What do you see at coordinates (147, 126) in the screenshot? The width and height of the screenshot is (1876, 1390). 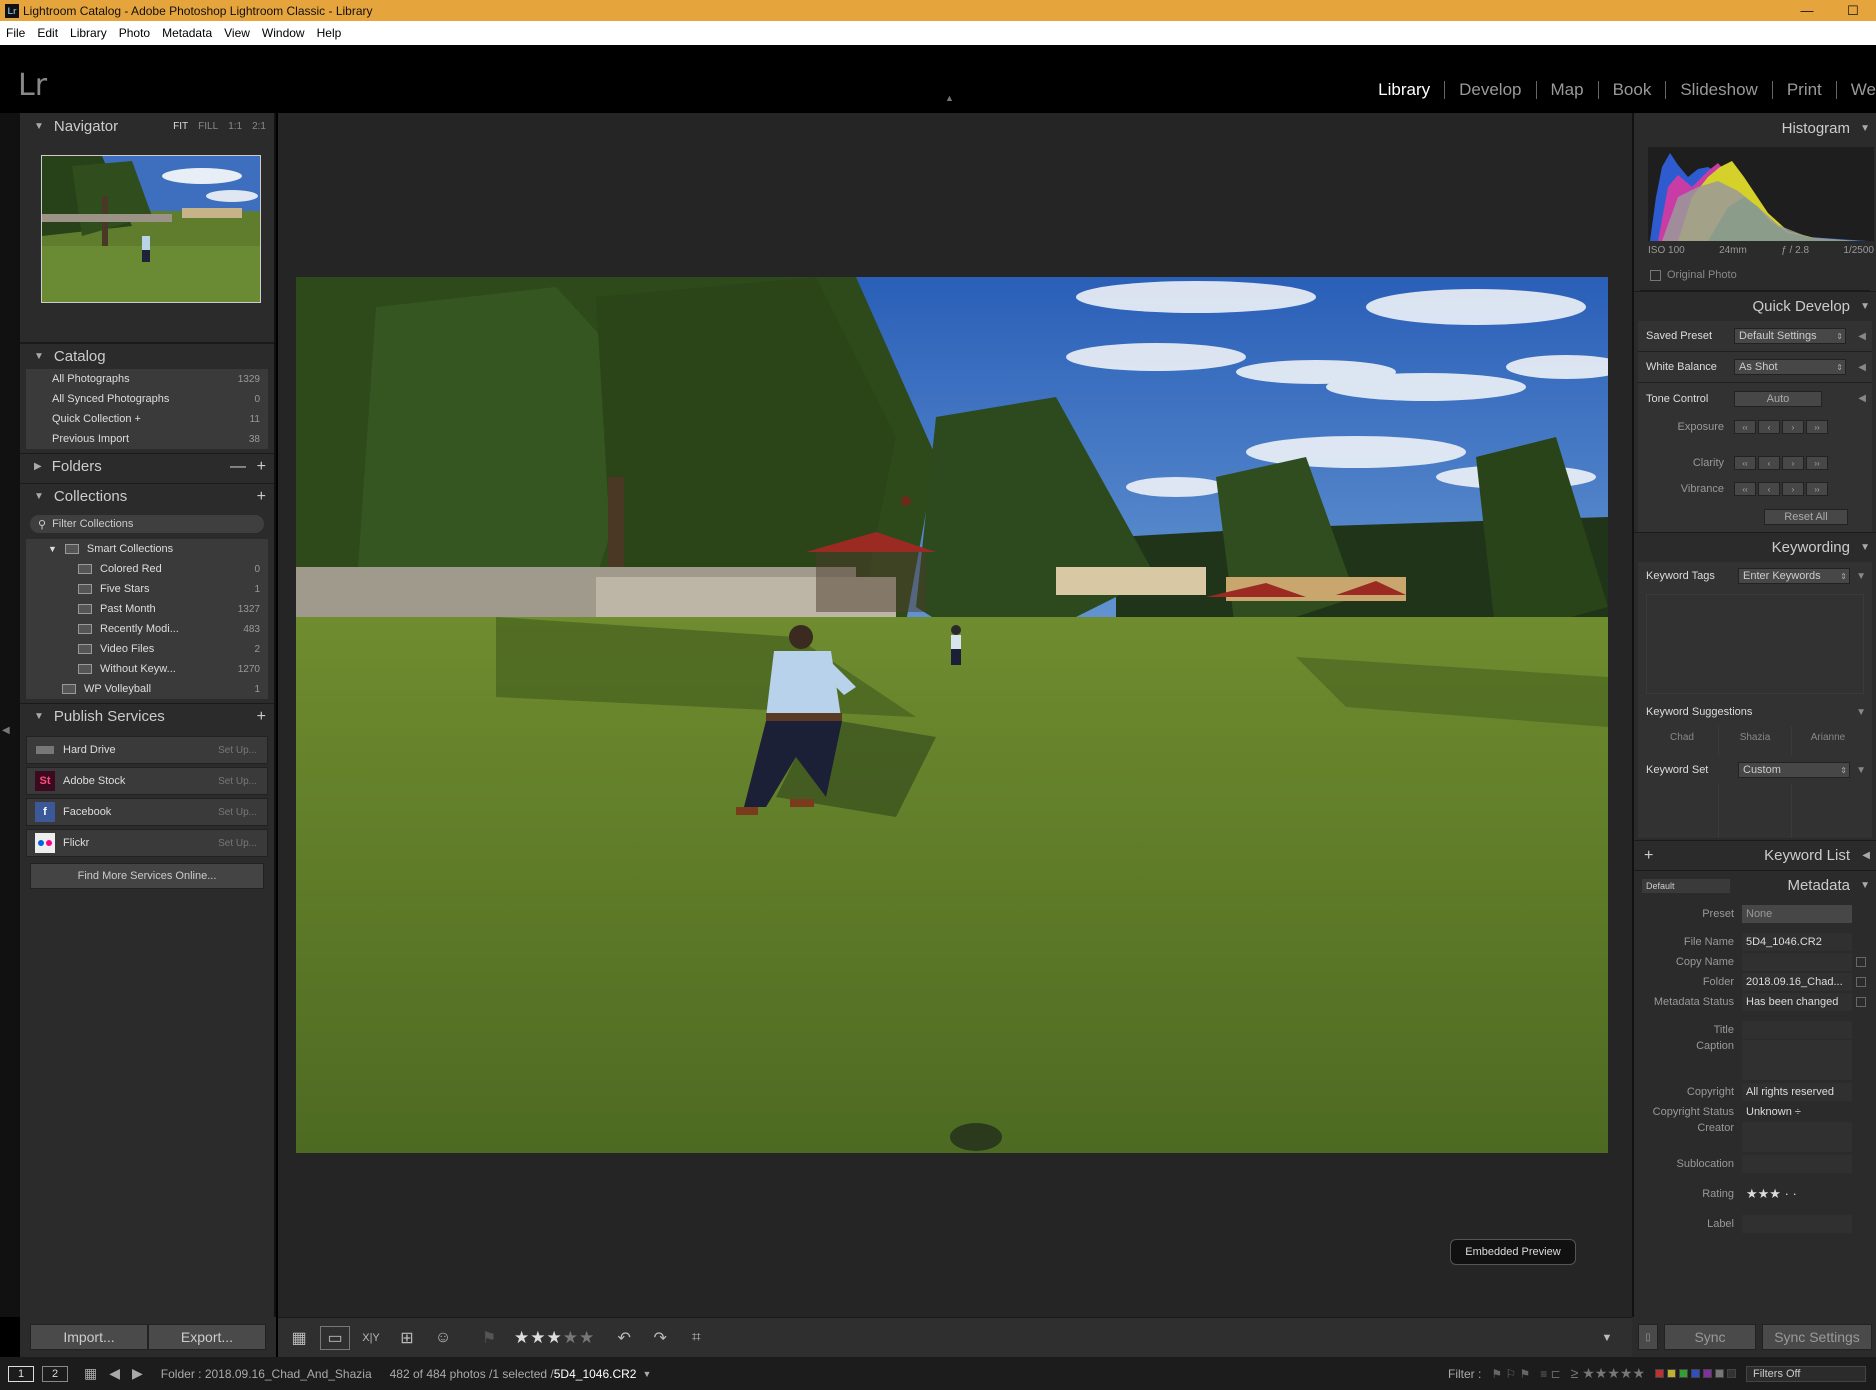 I see `navigator-header: ▼ Navigator FIT FILL 1:1 2:1` at bounding box center [147, 126].